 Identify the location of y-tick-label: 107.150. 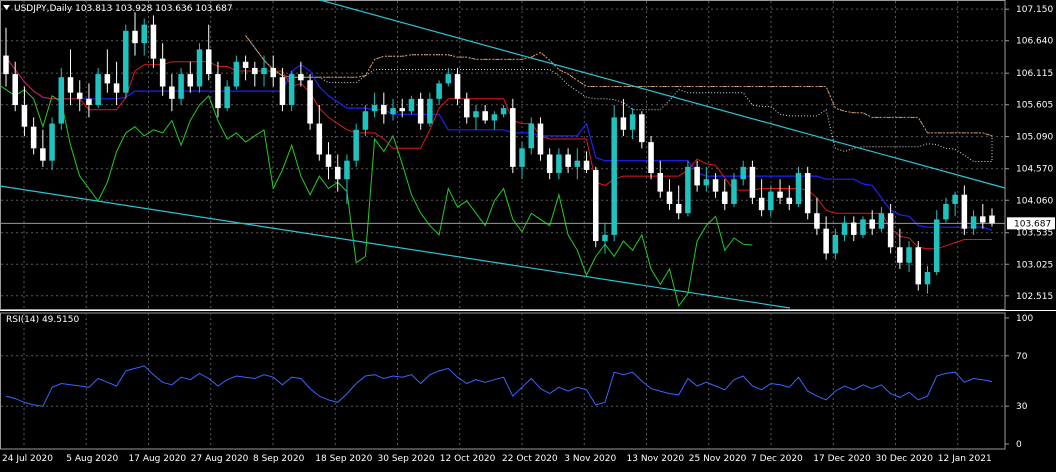
(1034, 10).